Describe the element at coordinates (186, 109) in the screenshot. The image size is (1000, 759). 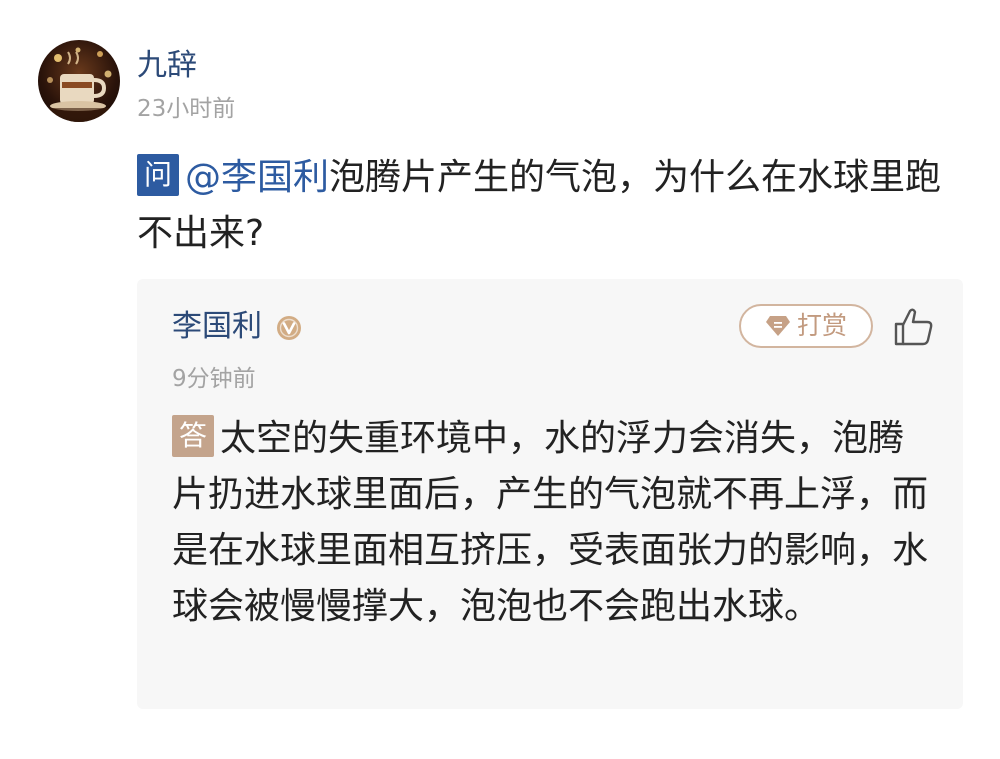
I see `post-time: 23小时前` at that location.